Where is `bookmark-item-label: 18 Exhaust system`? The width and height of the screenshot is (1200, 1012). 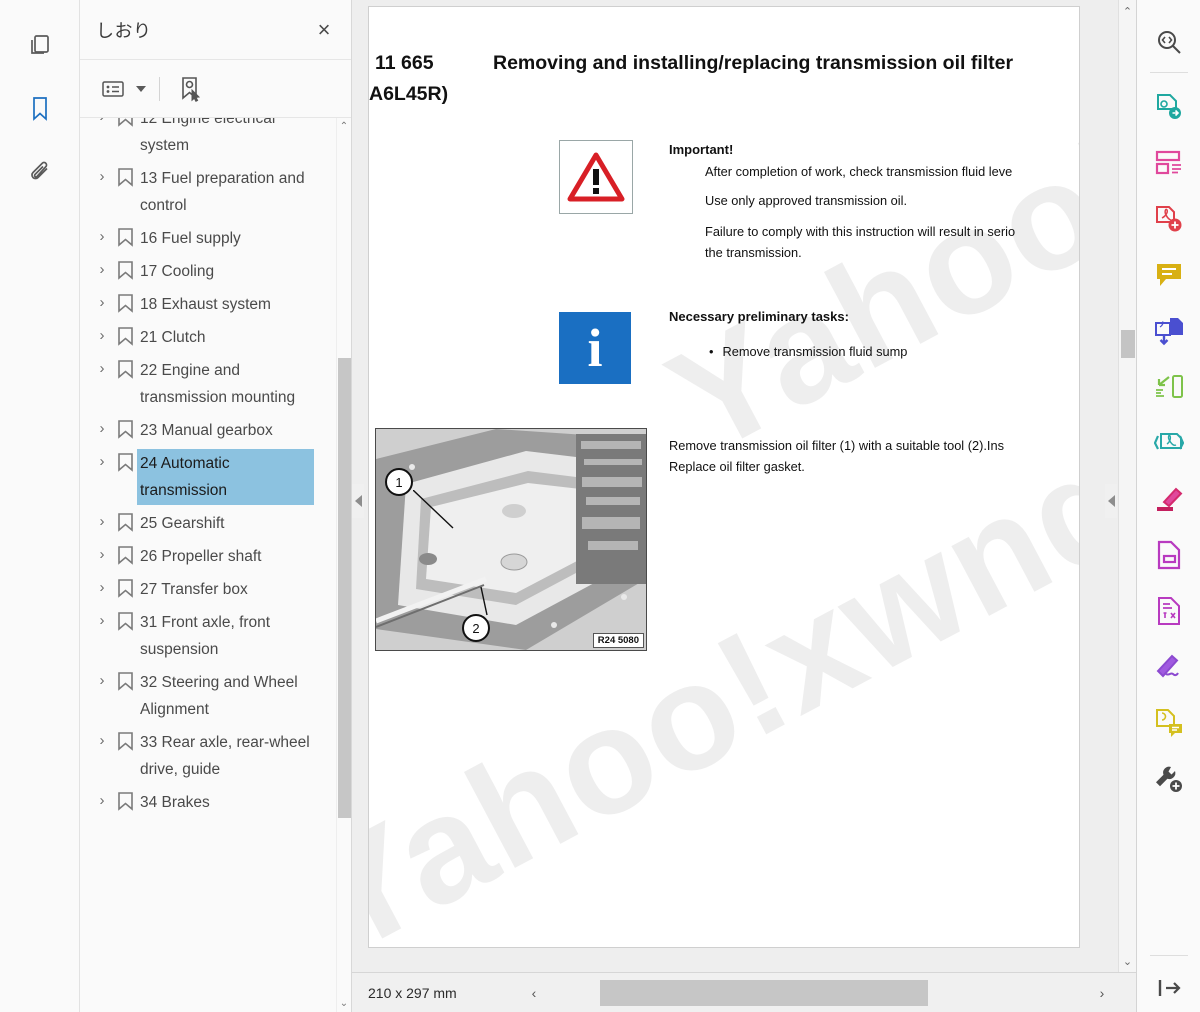
bookmark-item-label: 18 Exhaust system is located at coordinates (205, 304).